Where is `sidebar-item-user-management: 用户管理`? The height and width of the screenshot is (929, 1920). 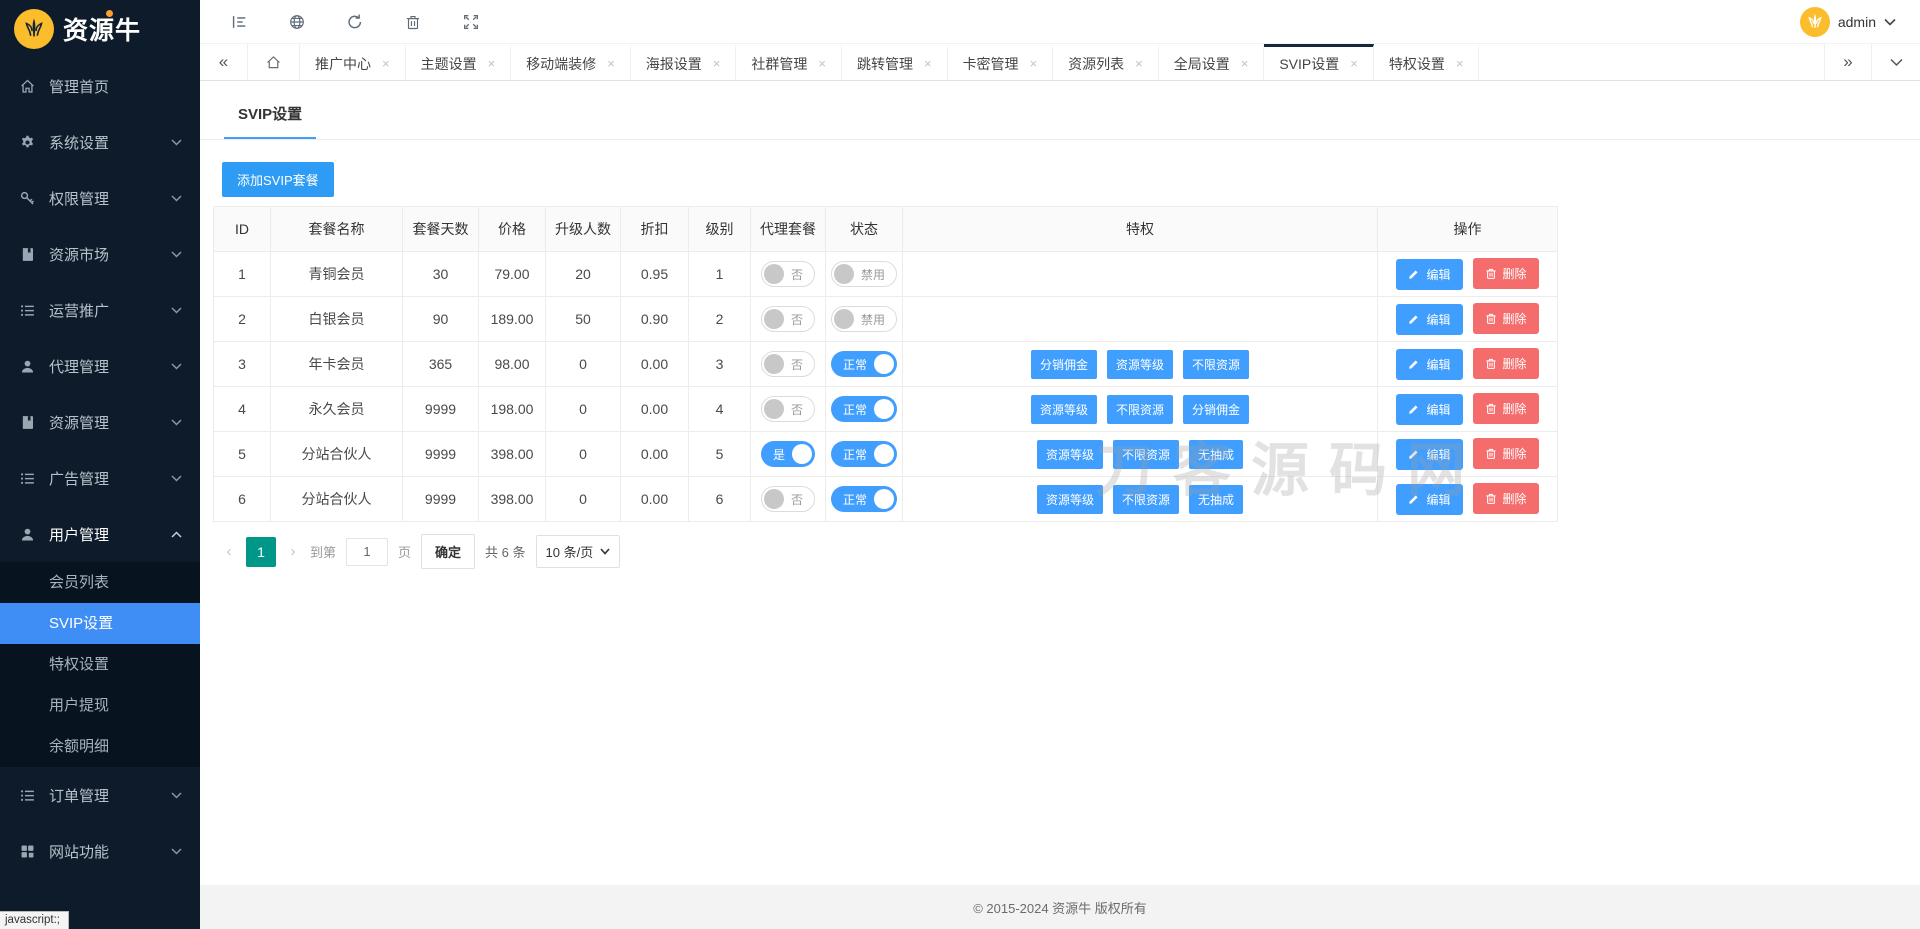 sidebar-item-user-management: 用户管理 is located at coordinates (100, 534).